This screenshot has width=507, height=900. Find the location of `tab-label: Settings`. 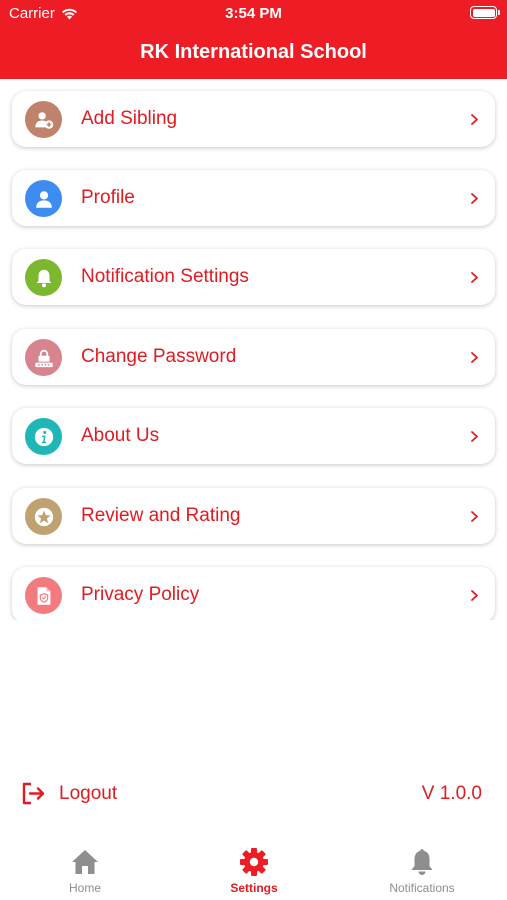

tab-label: Settings is located at coordinates (254, 888).